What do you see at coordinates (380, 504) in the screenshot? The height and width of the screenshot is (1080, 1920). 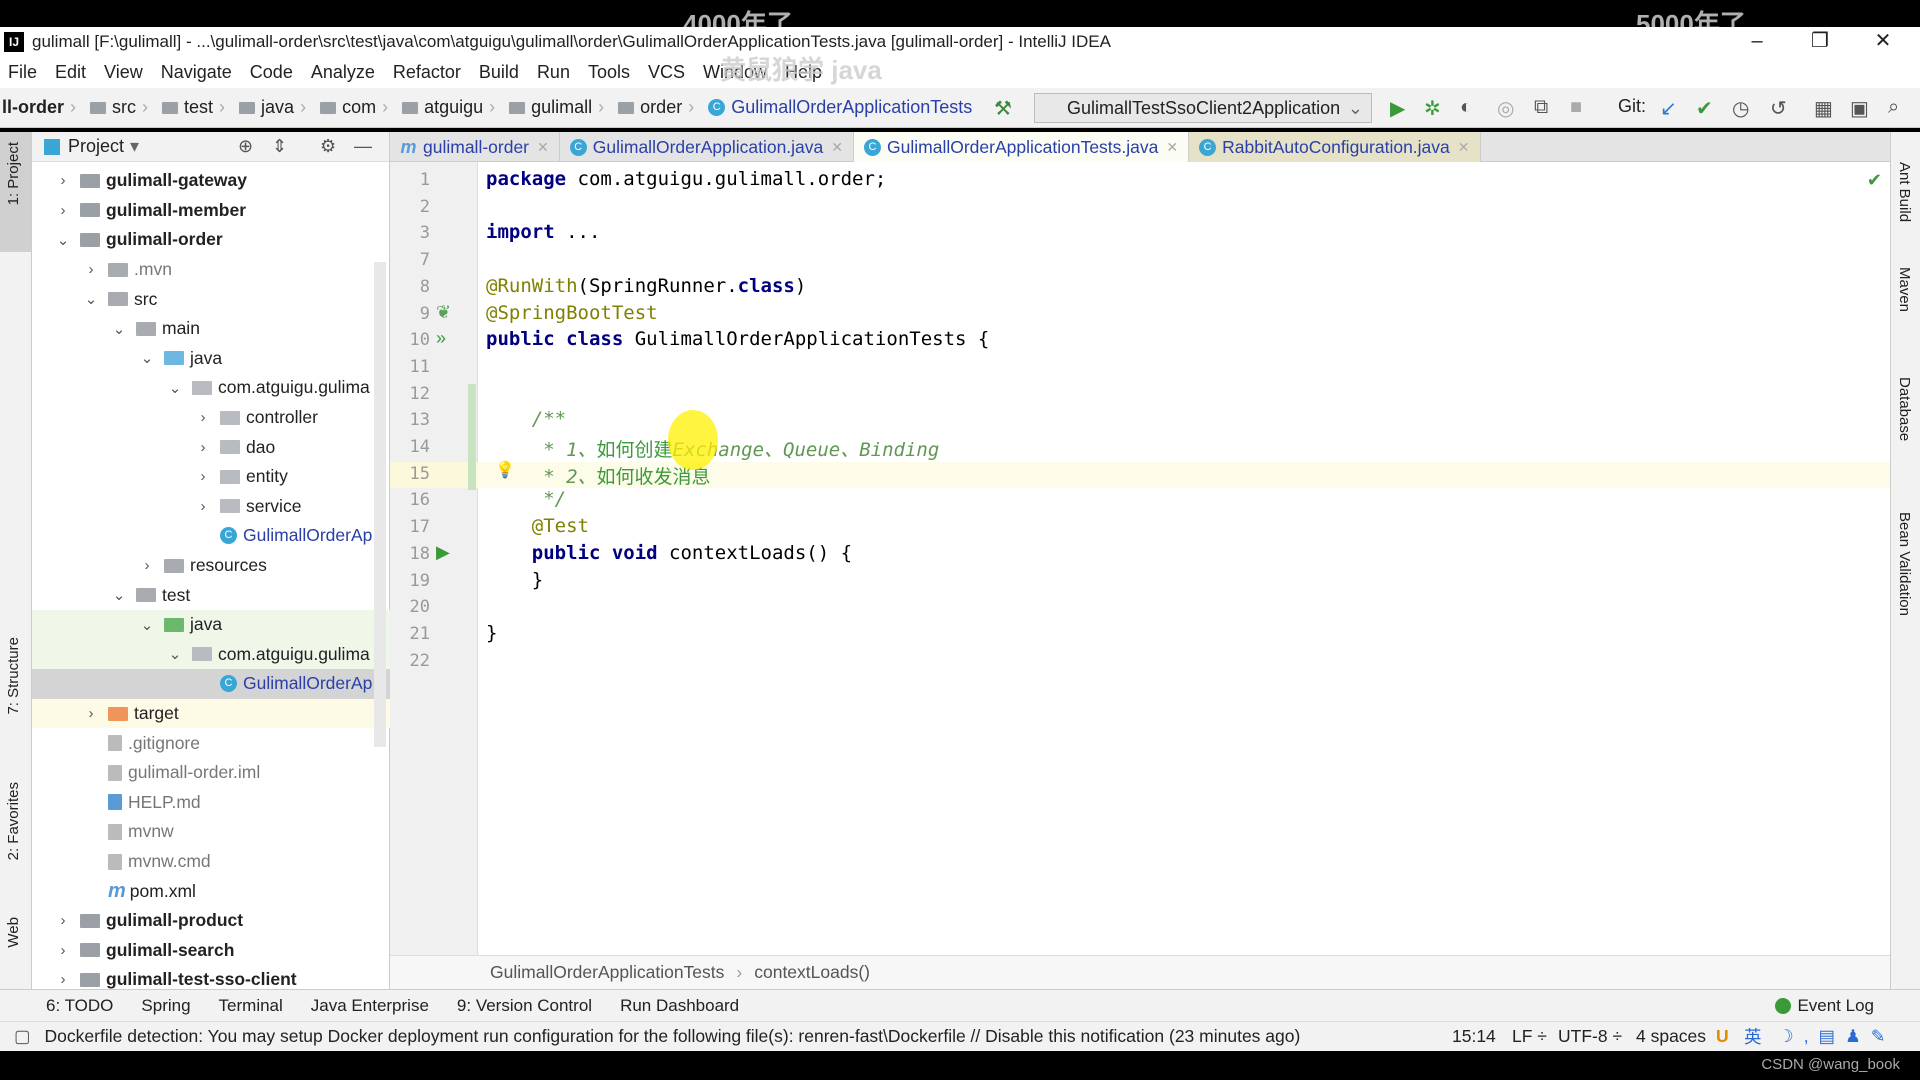 I see `tree-scrollbar` at bounding box center [380, 504].